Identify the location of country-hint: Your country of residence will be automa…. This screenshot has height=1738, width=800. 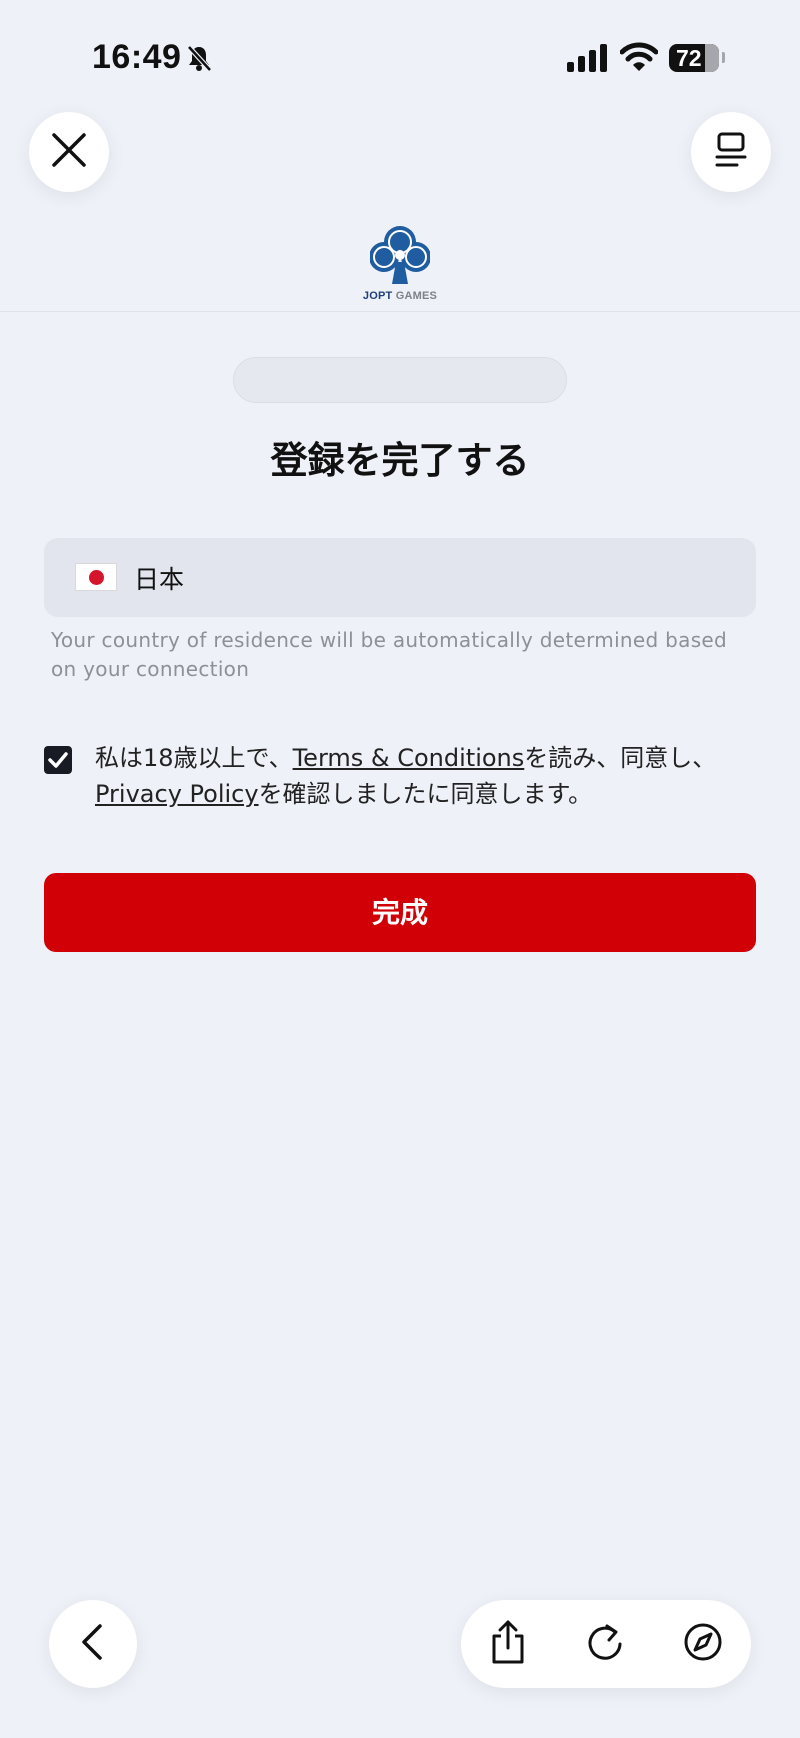
(389, 654).